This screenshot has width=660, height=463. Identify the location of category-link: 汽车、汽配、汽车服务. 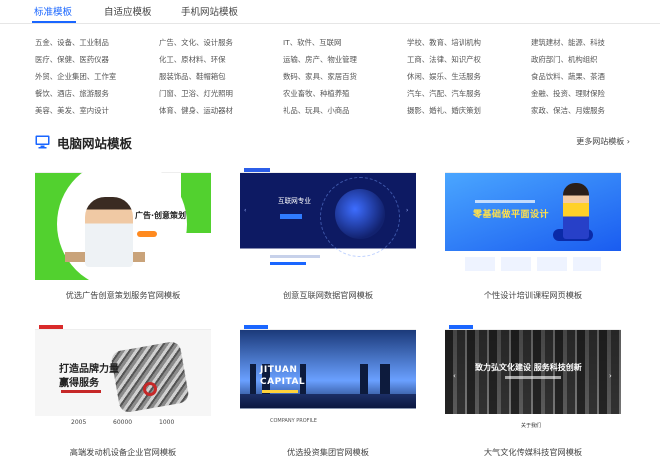
(444, 93).